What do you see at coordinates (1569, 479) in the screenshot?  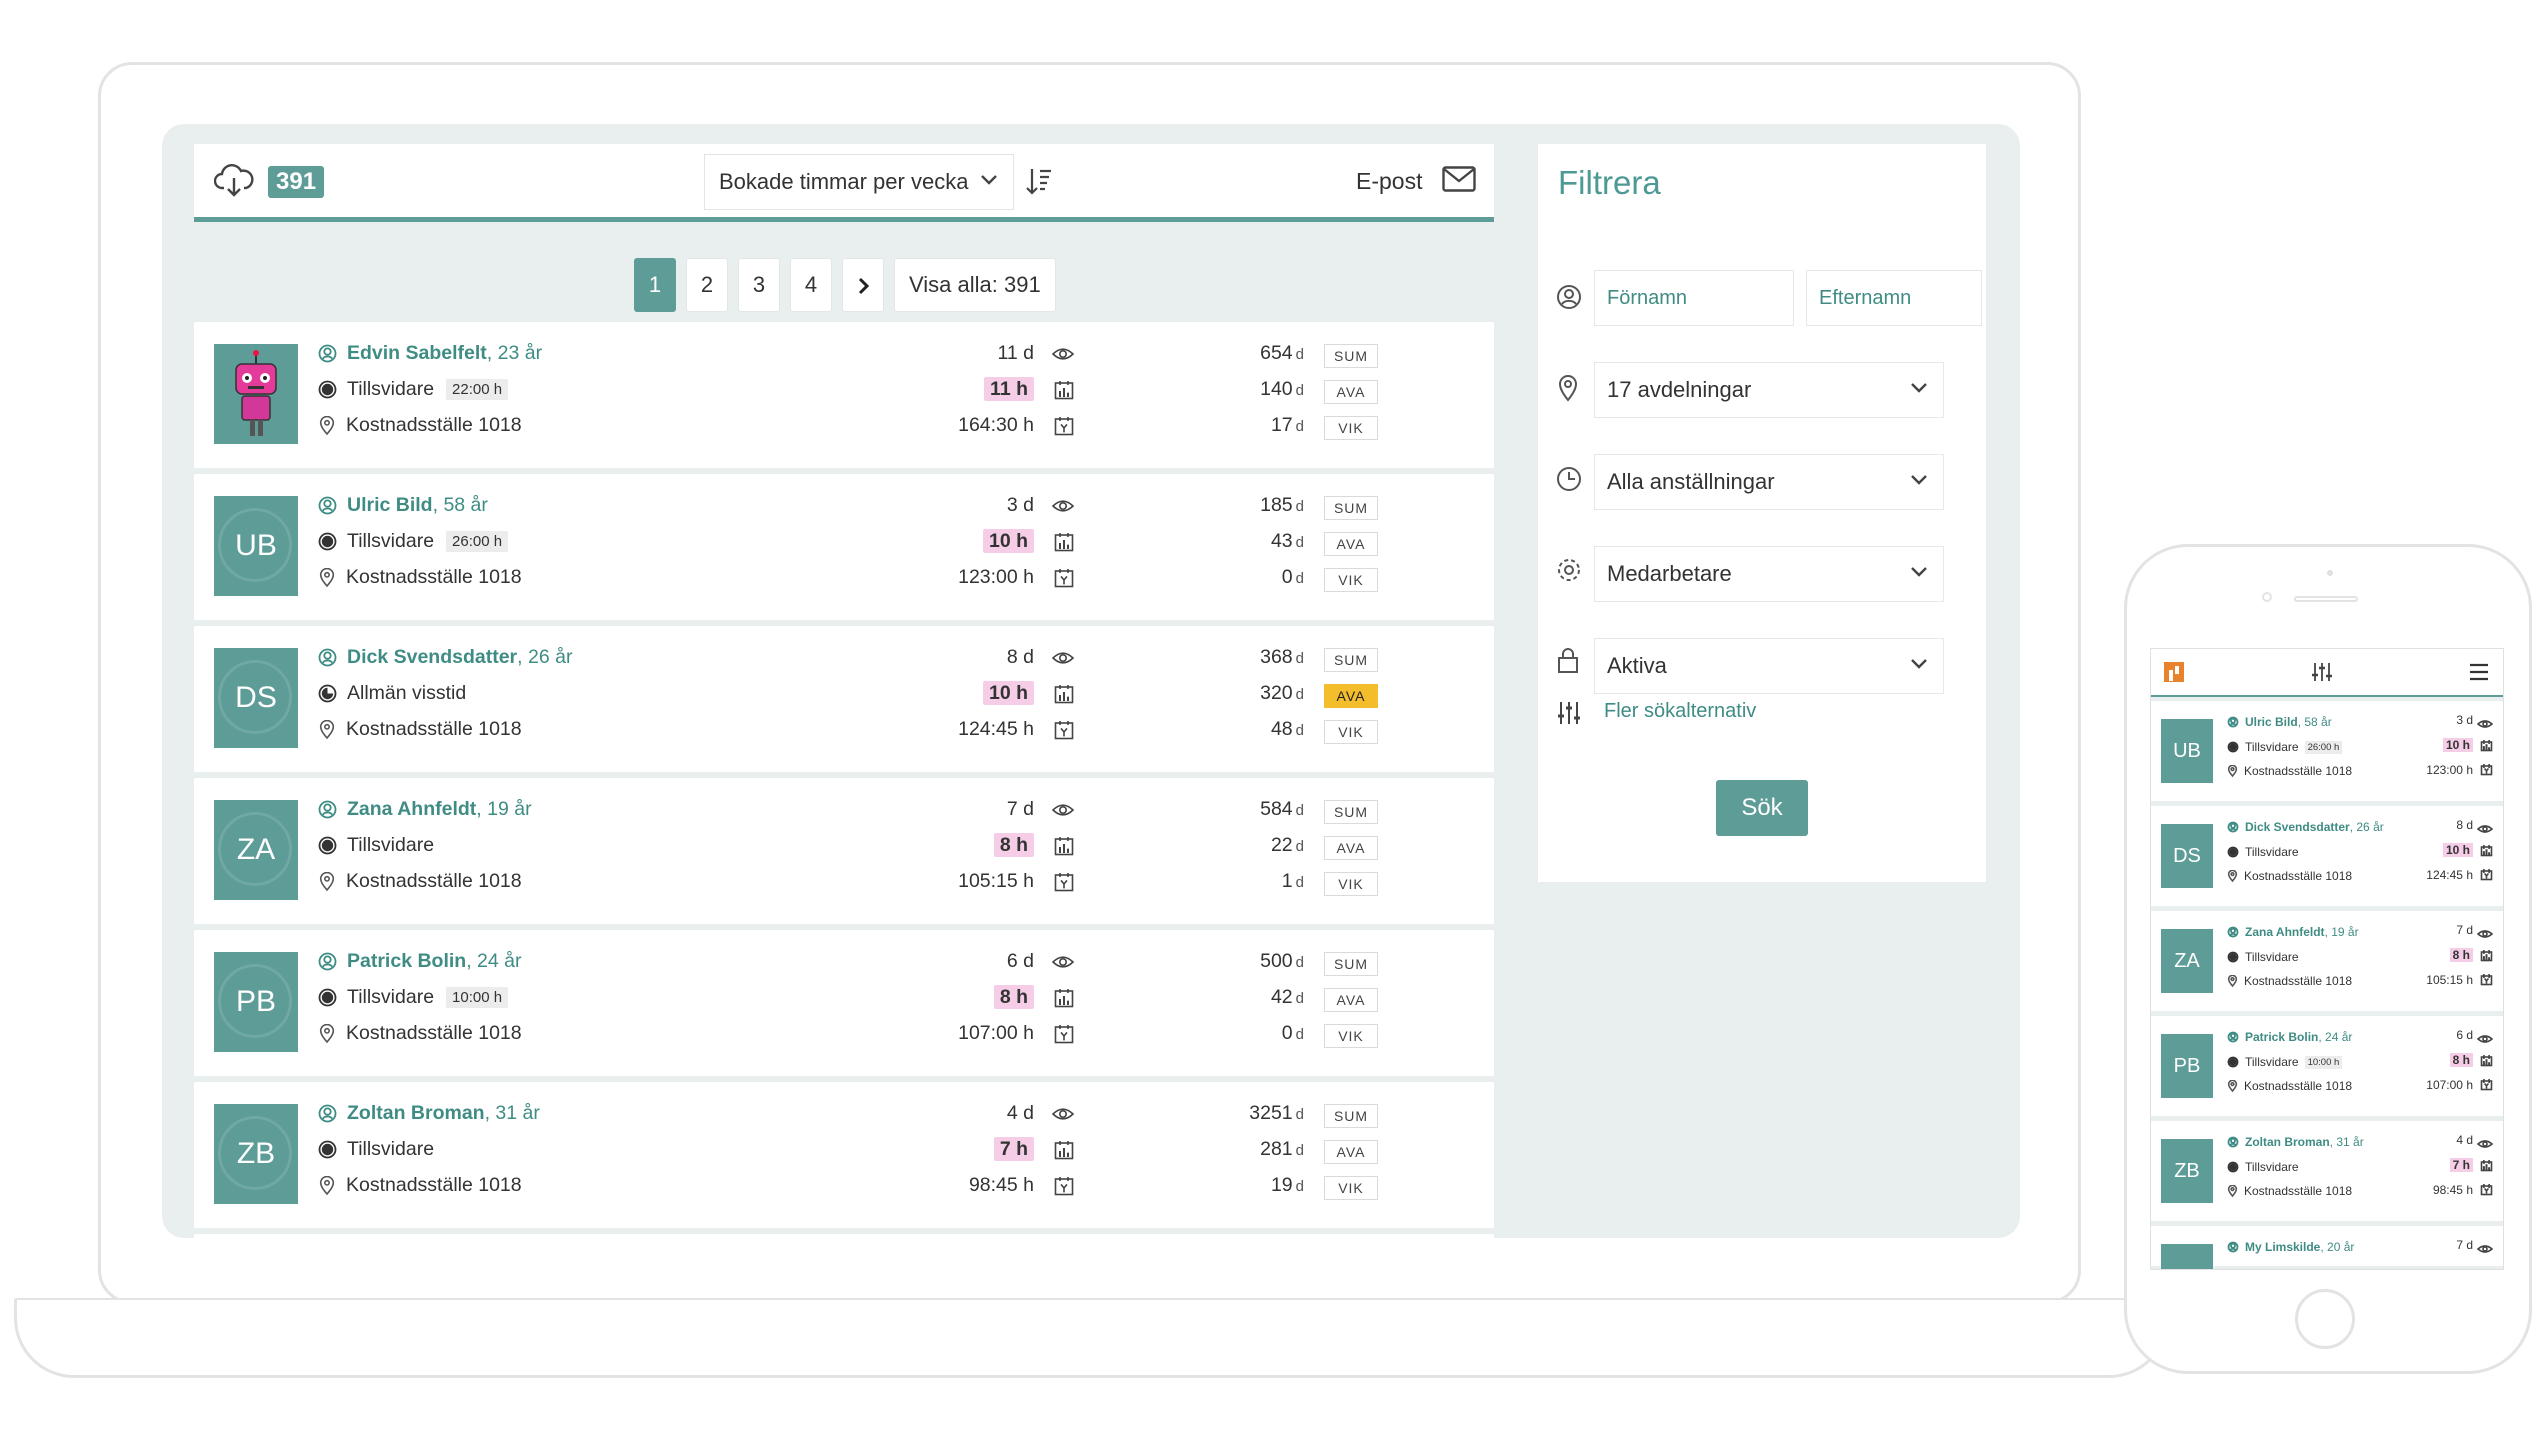 I see `clock-icon` at bounding box center [1569, 479].